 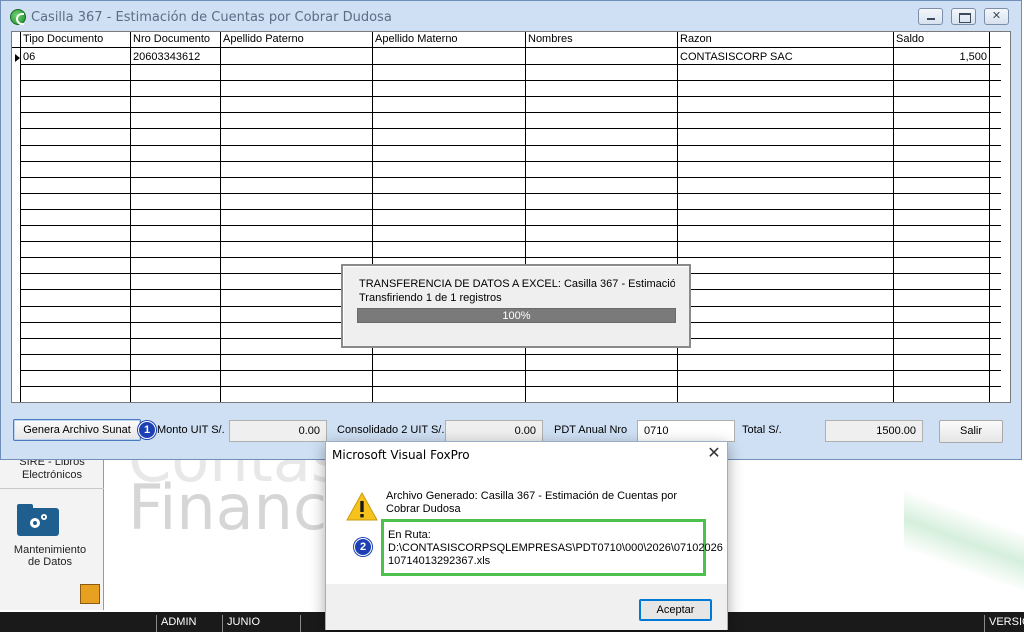 I want to click on cell-tipo: 06, so click(x=29, y=57).